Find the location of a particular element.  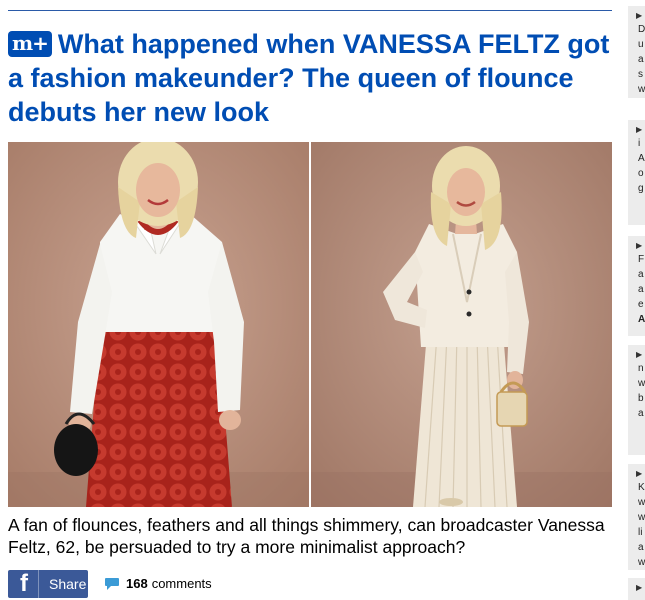

sidebar-item: ▶ D u a s w is located at coordinates (636, 52).